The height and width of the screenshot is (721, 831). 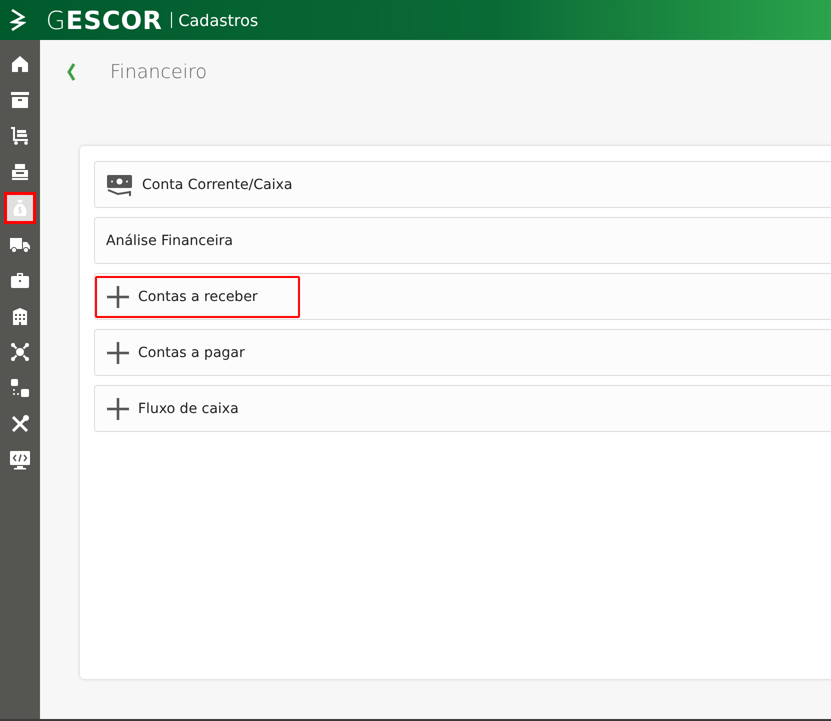 What do you see at coordinates (20, 172) in the screenshot?
I see `cash-register-icon` at bounding box center [20, 172].